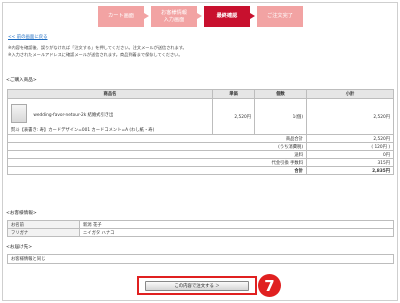  I want to click on customer-label: フリガナ, so click(43, 232).